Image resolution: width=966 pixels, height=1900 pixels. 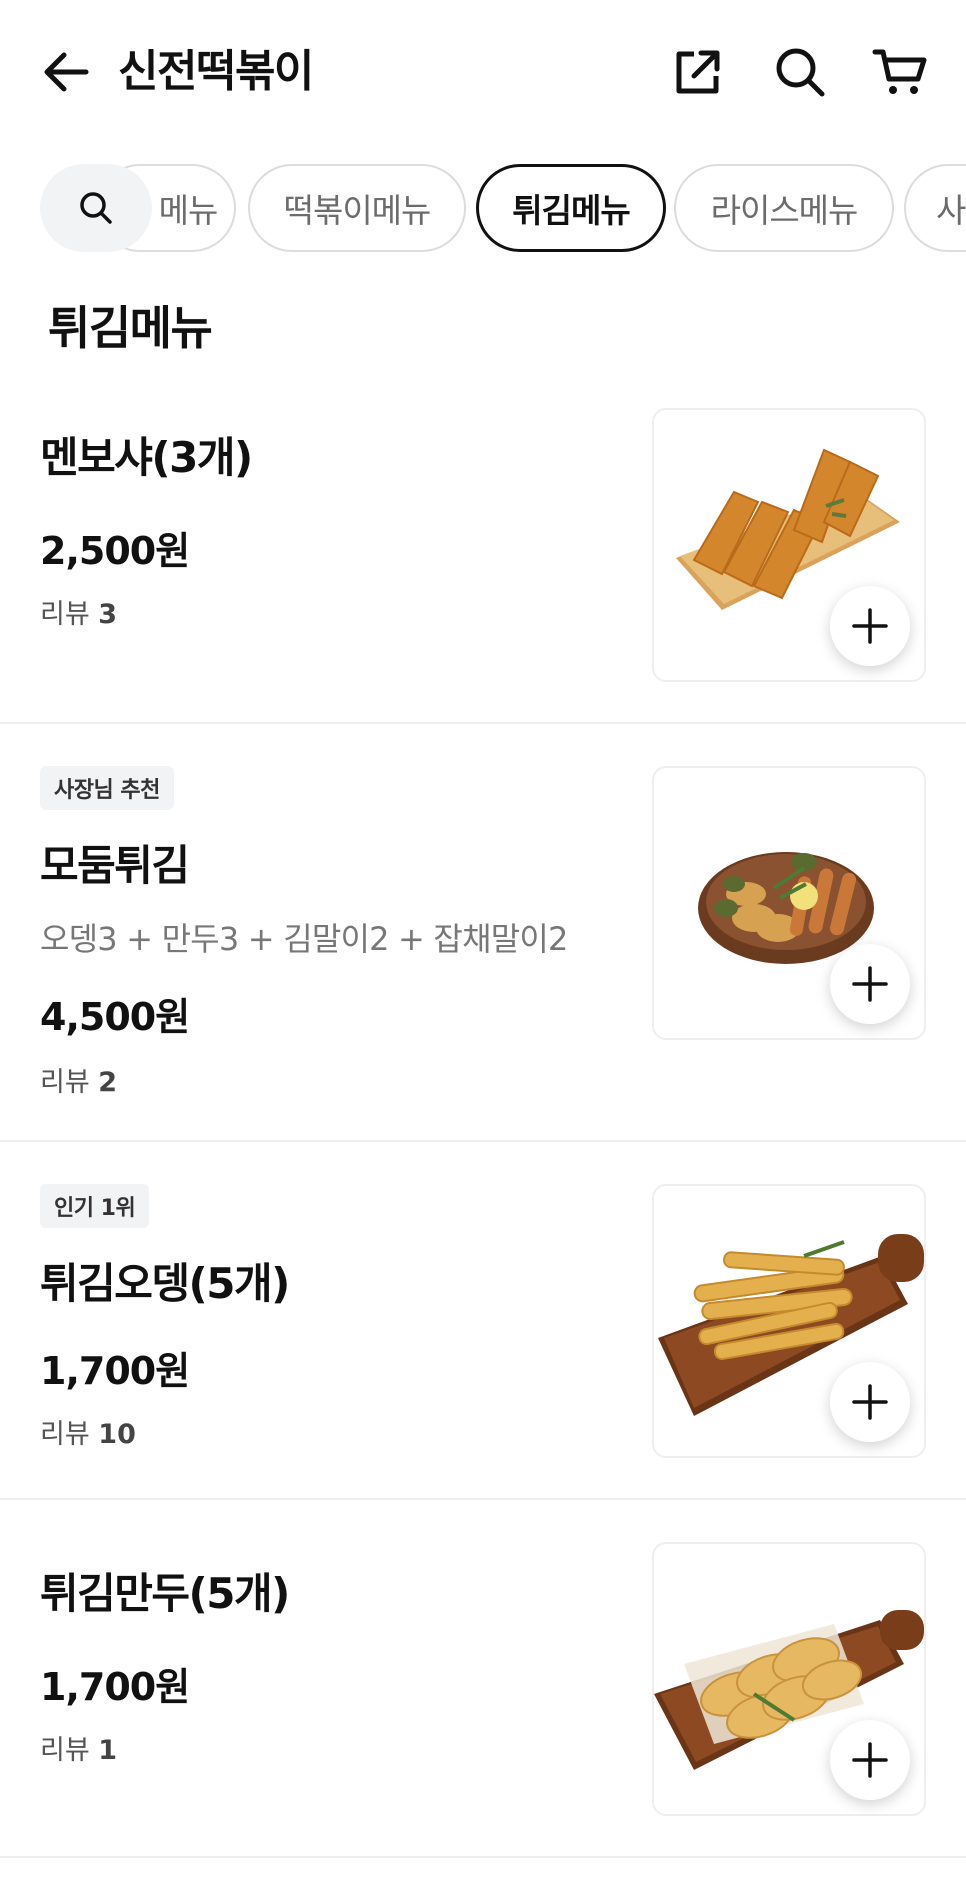 What do you see at coordinates (483, 1857) in the screenshot?
I see `item-divider` at bounding box center [483, 1857].